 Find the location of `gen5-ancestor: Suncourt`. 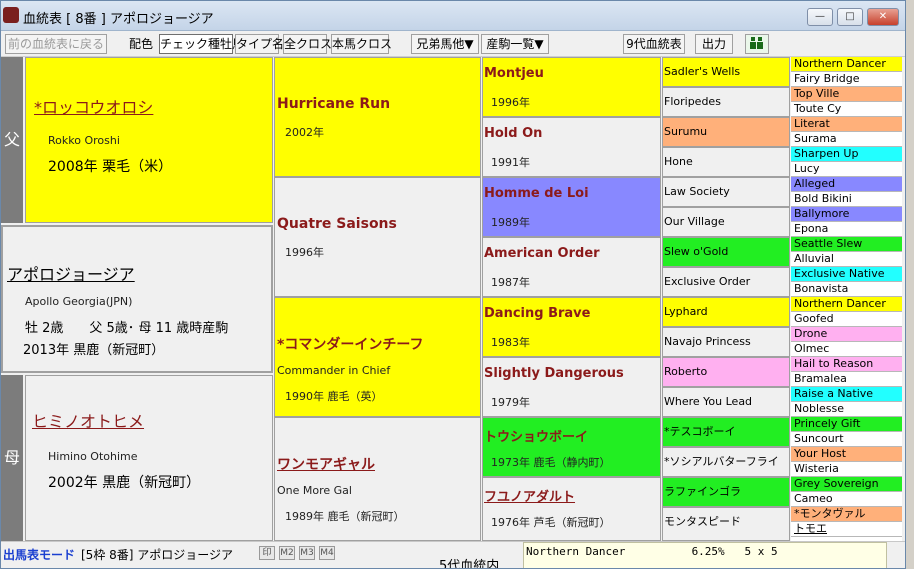

gen5-ancestor: Suncourt is located at coordinates (846, 439).